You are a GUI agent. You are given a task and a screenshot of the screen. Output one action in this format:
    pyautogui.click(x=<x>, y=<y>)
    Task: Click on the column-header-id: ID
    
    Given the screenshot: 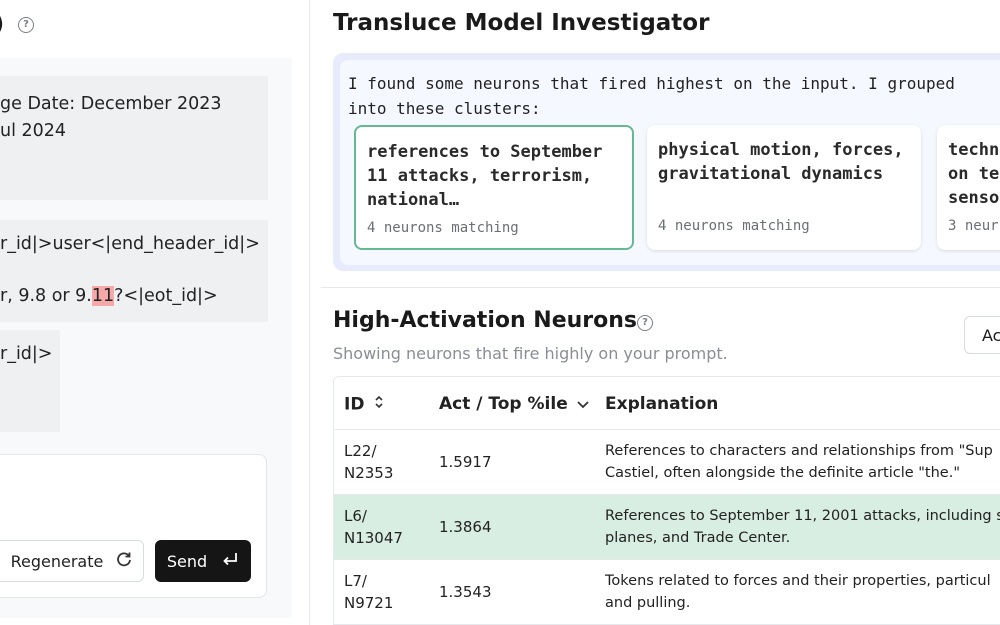 What is the action you would take?
    pyautogui.click(x=364, y=404)
    